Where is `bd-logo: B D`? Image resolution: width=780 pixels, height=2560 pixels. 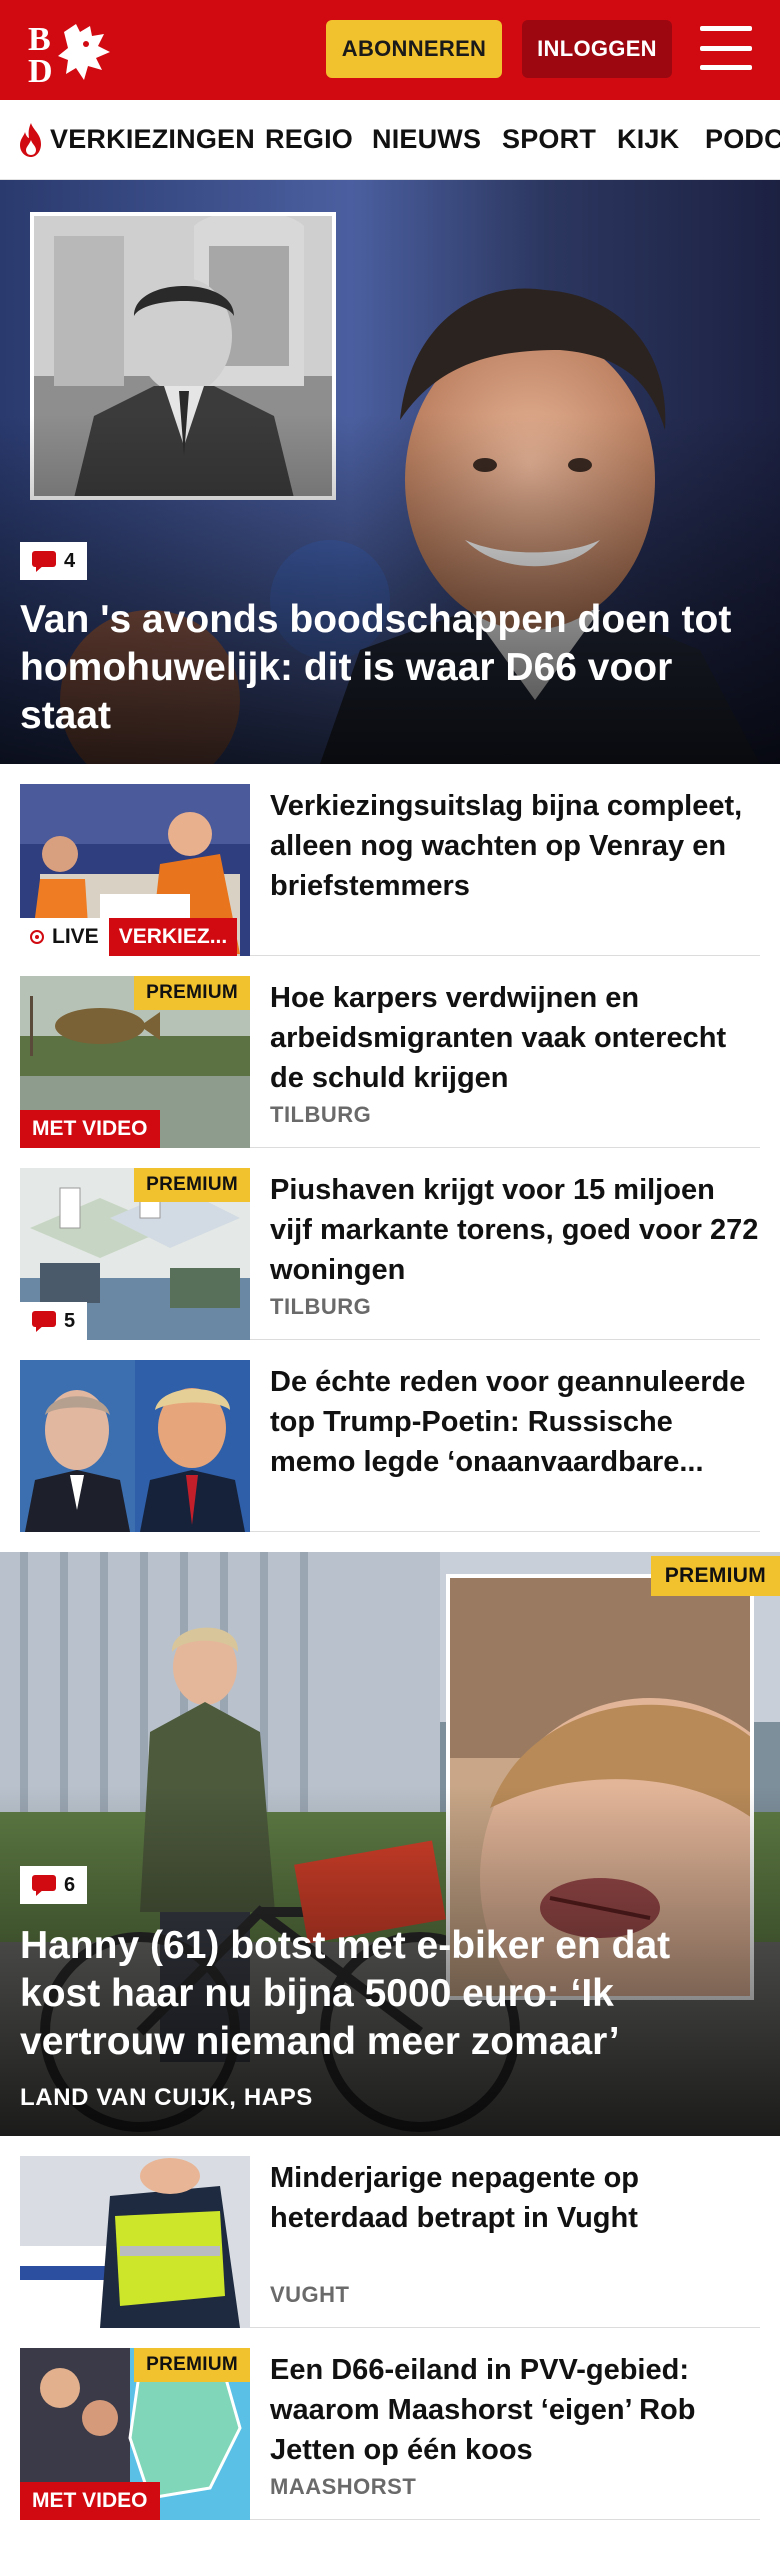
bd-logo: B D is located at coordinates (72, 54).